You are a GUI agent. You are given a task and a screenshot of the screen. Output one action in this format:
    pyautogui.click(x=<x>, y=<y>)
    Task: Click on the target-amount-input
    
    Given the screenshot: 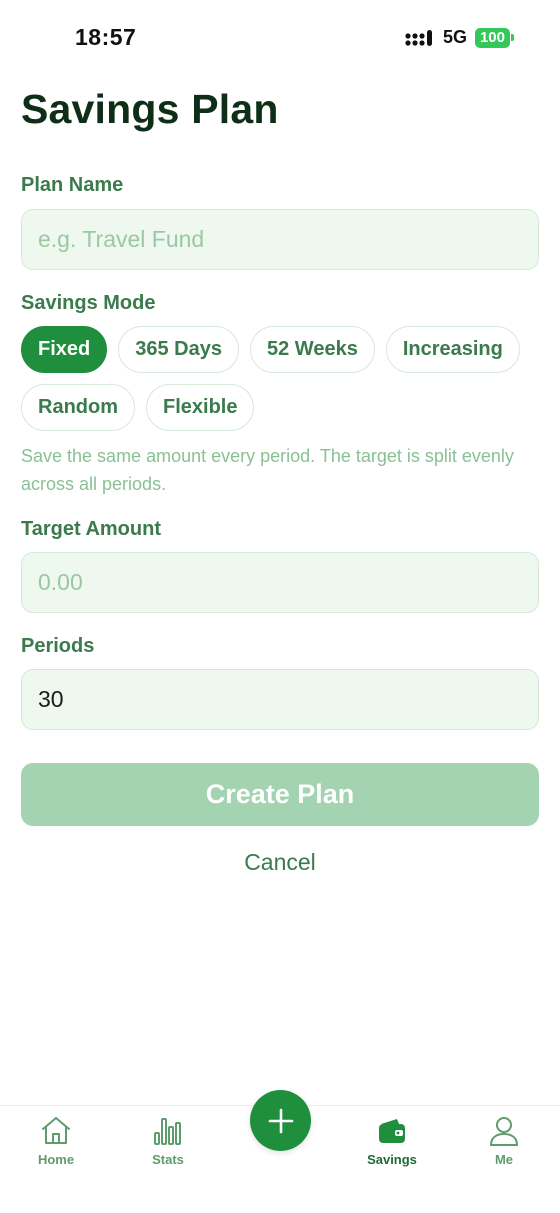 What is the action you would take?
    pyautogui.click(x=280, y=582)
    